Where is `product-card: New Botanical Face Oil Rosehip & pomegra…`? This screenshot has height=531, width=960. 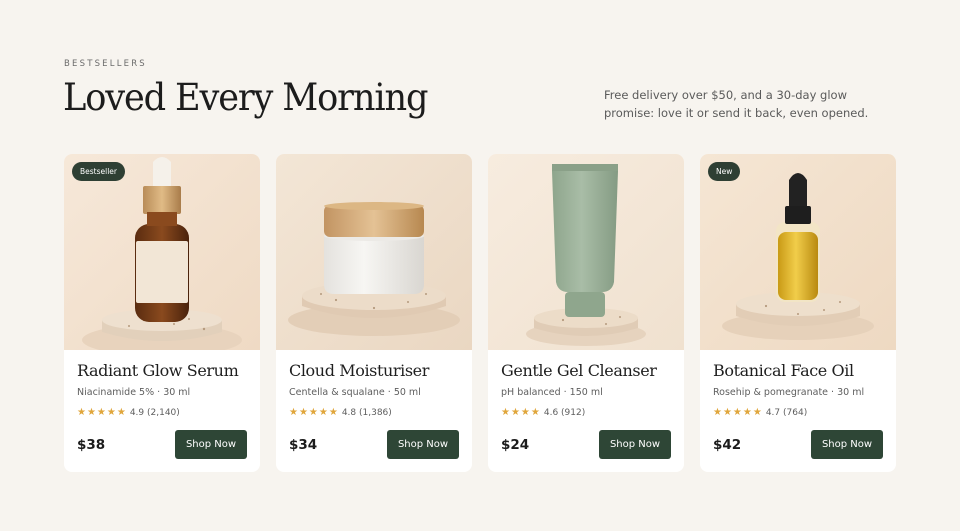 product-card: New Botanical Face Oil Rosehip & pomegra… is located at coordinates (798, 313).